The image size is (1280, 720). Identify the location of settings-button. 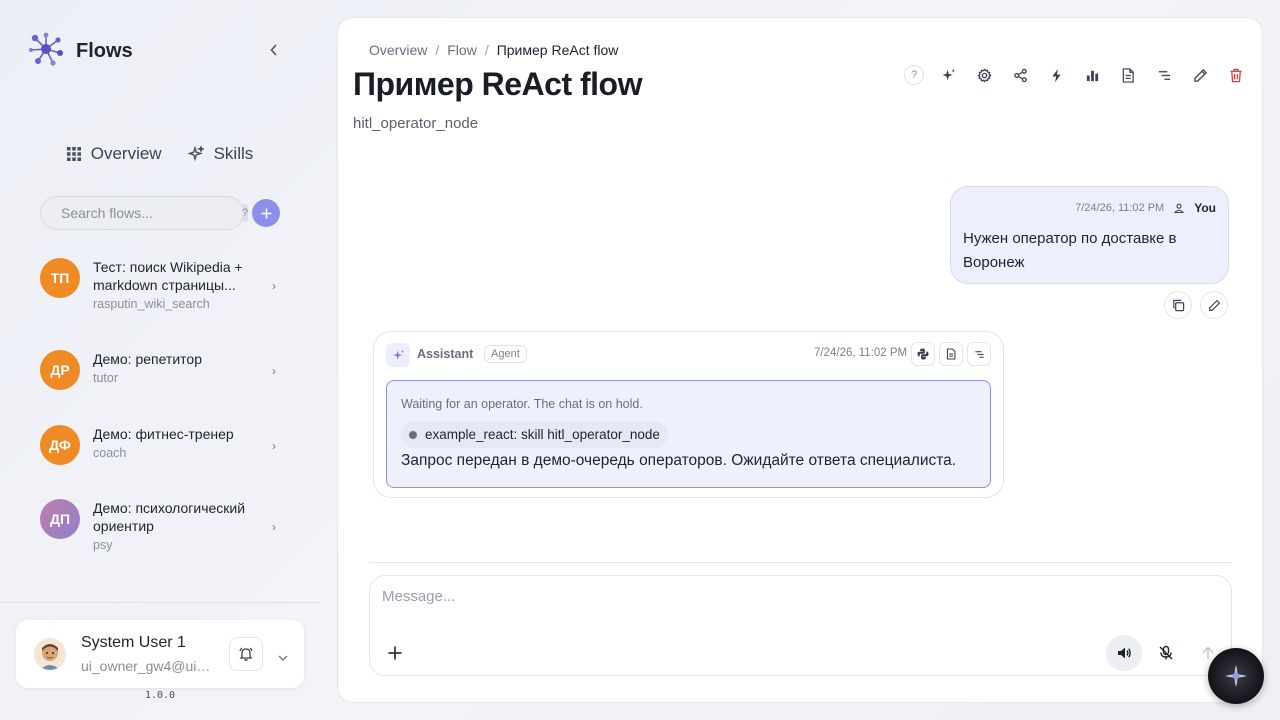
(984, 75).